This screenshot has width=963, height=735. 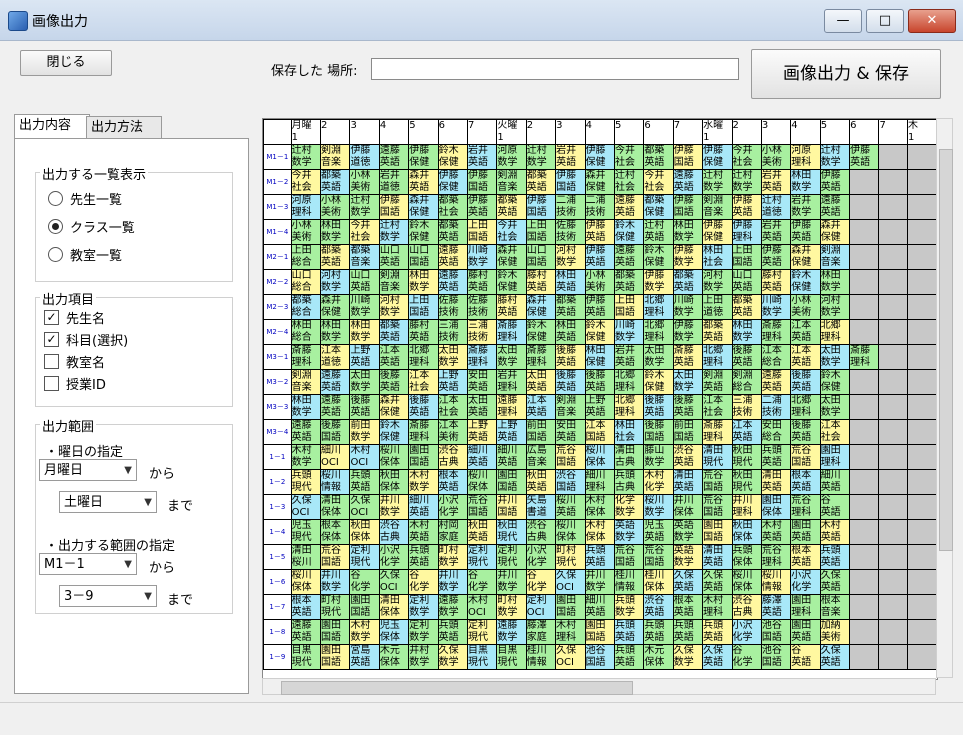 I want to click on timetable-cell: 渋谷 古典, so click(x=453, y=457).